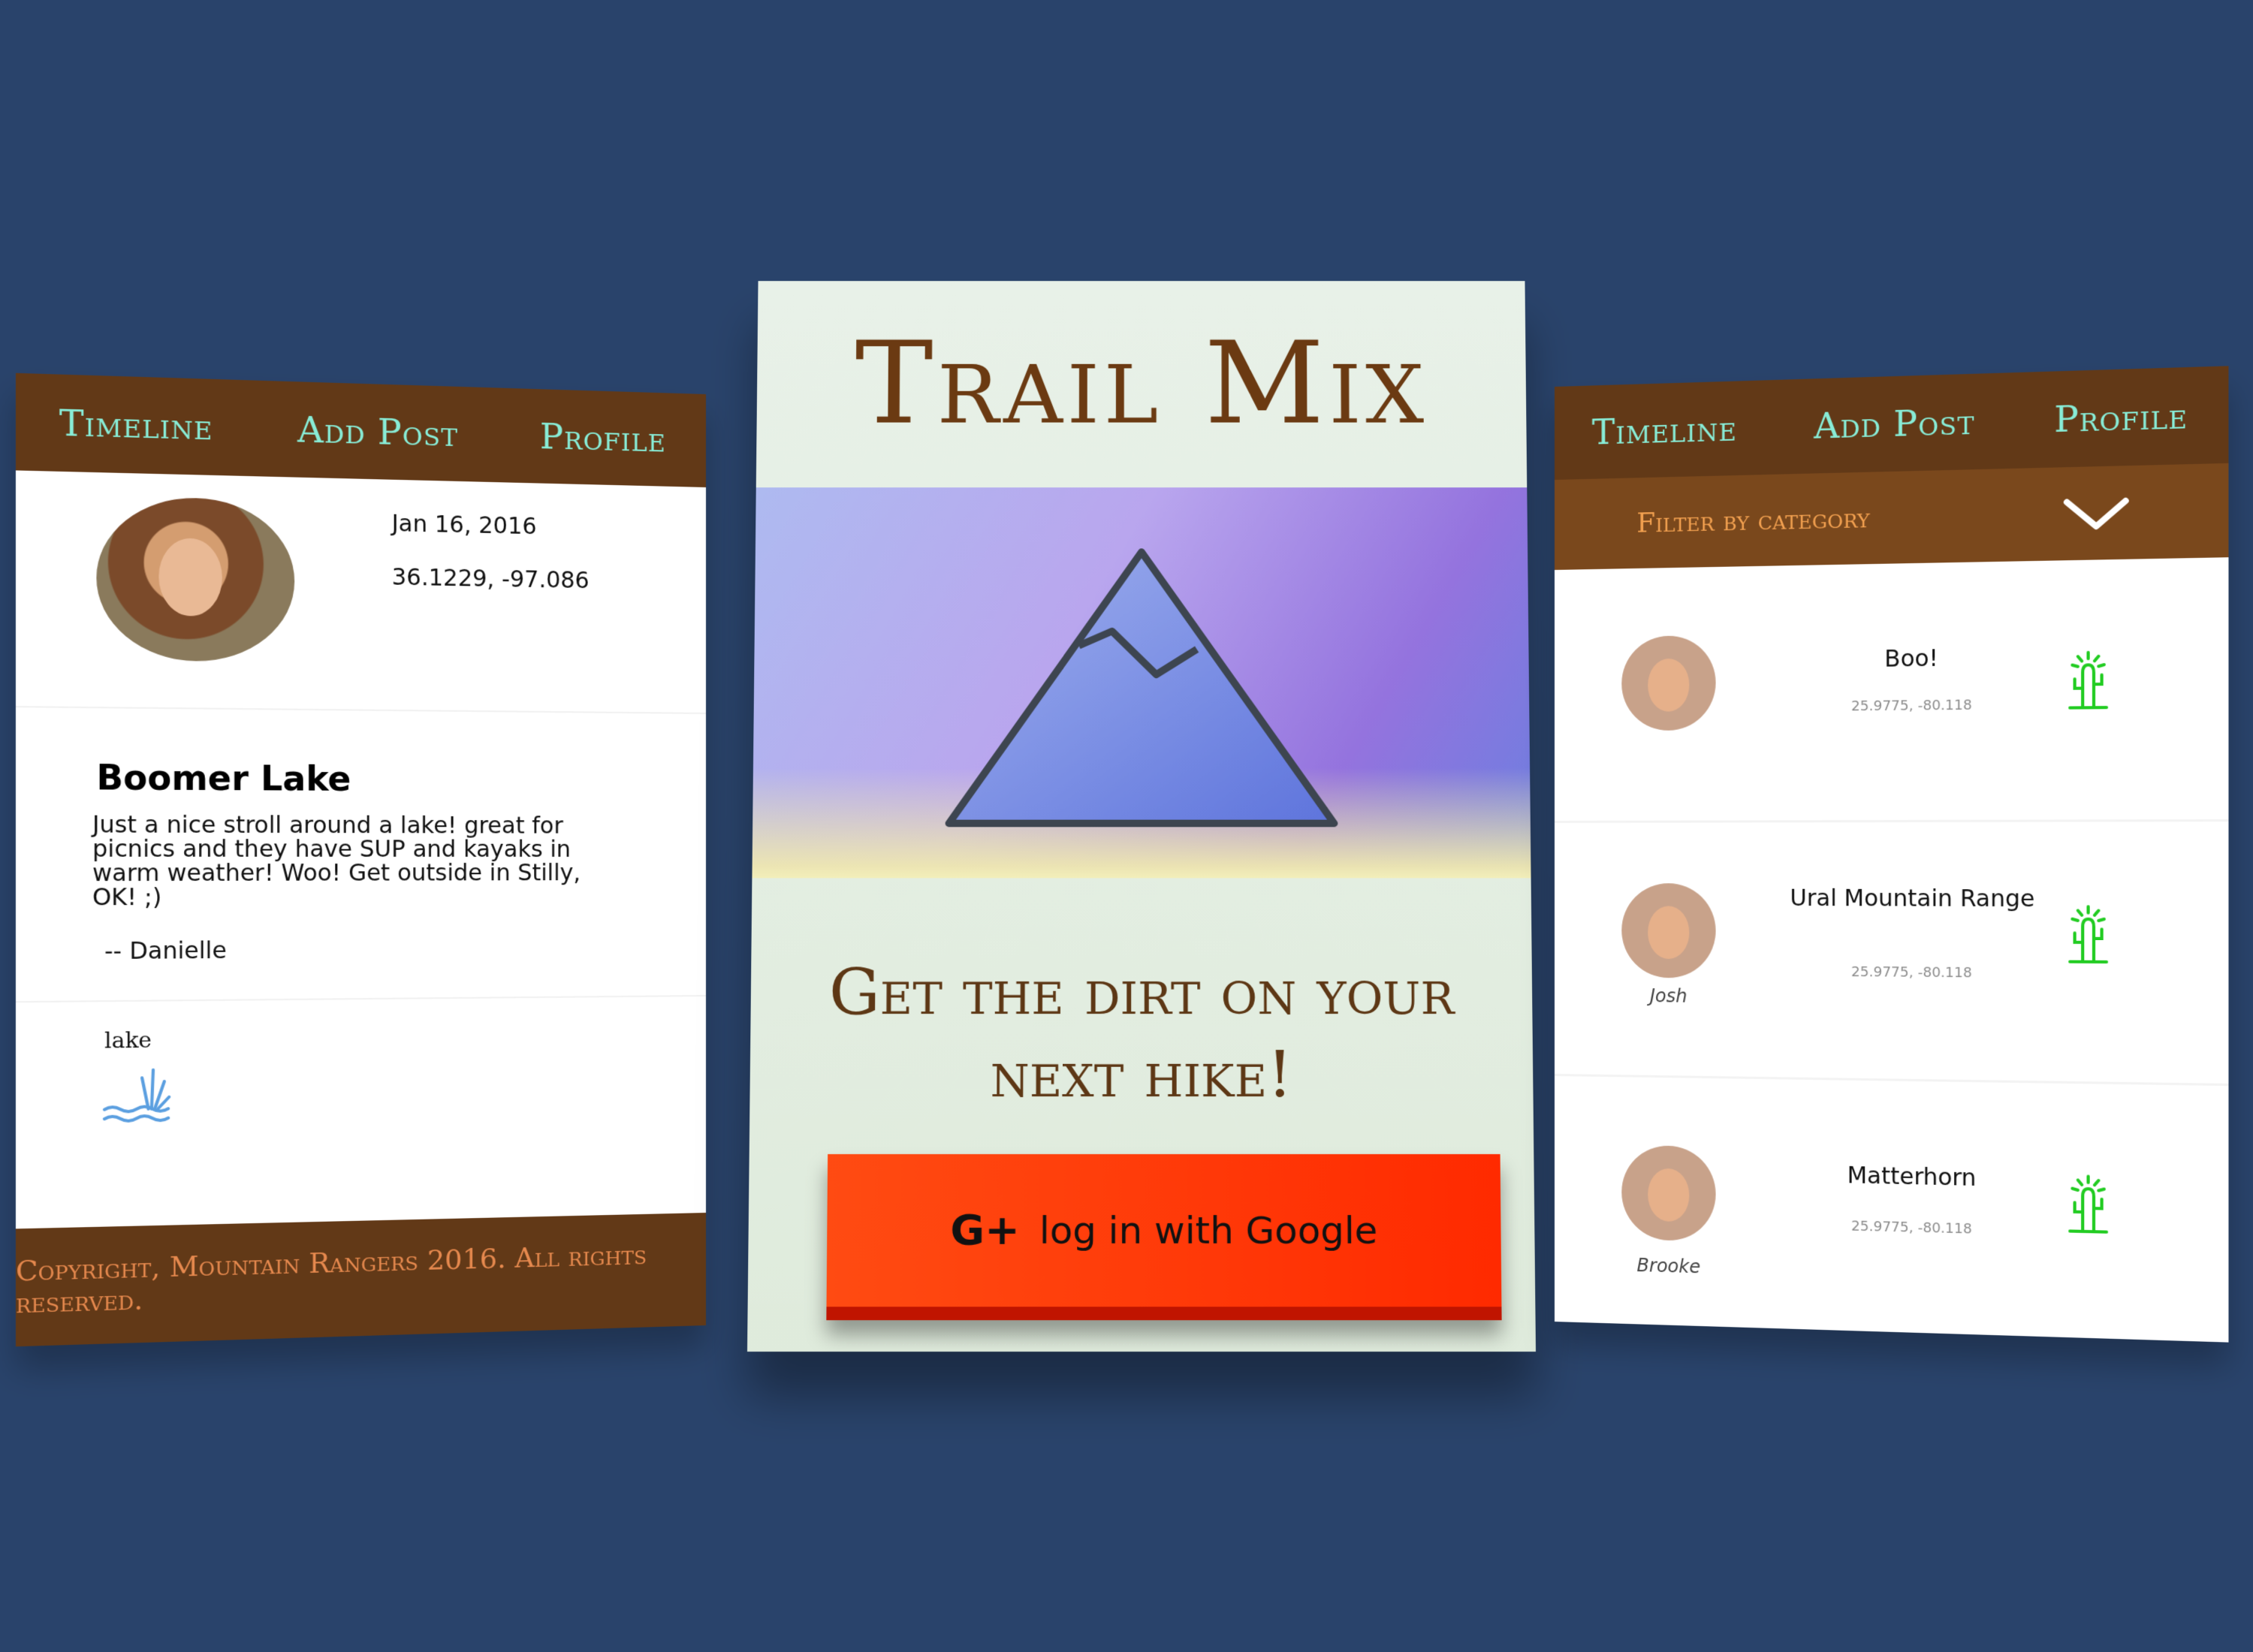 Image resolution: width=2253 pixels, height=1652 pixels. Describe the element at coordinates (985, 1230) in the screenshot. I see `google-plus-icon: G+` at that location.